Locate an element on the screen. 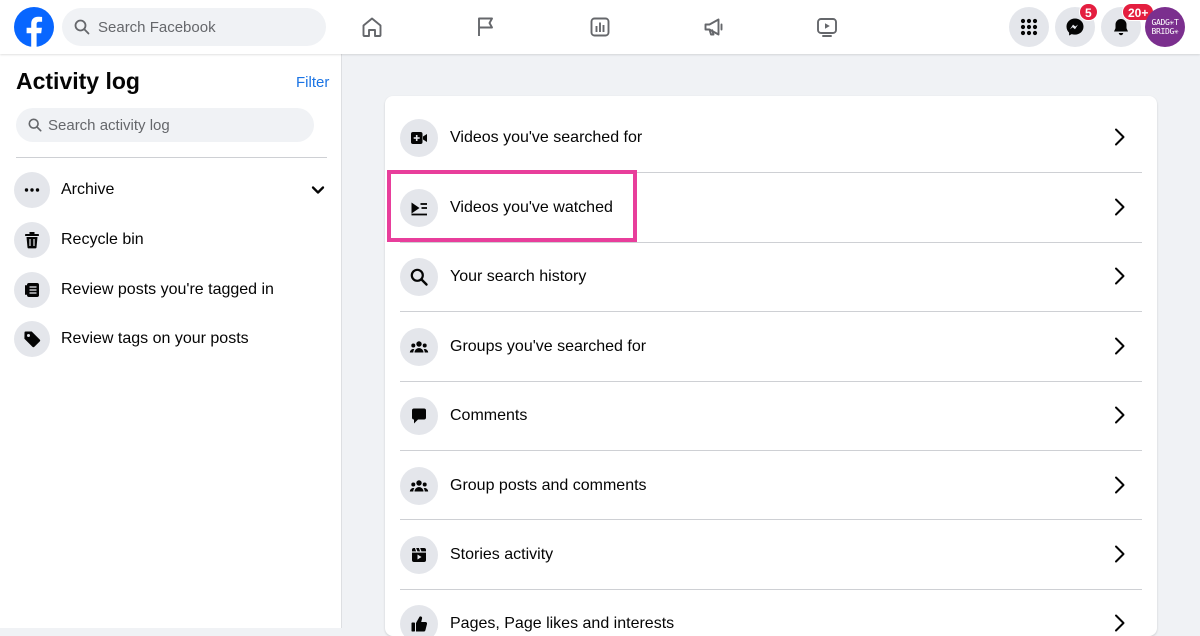 Image resolution: width=1200 pixels, height=636 pixels. facebook-search-box is located at coordinates (194, 27).